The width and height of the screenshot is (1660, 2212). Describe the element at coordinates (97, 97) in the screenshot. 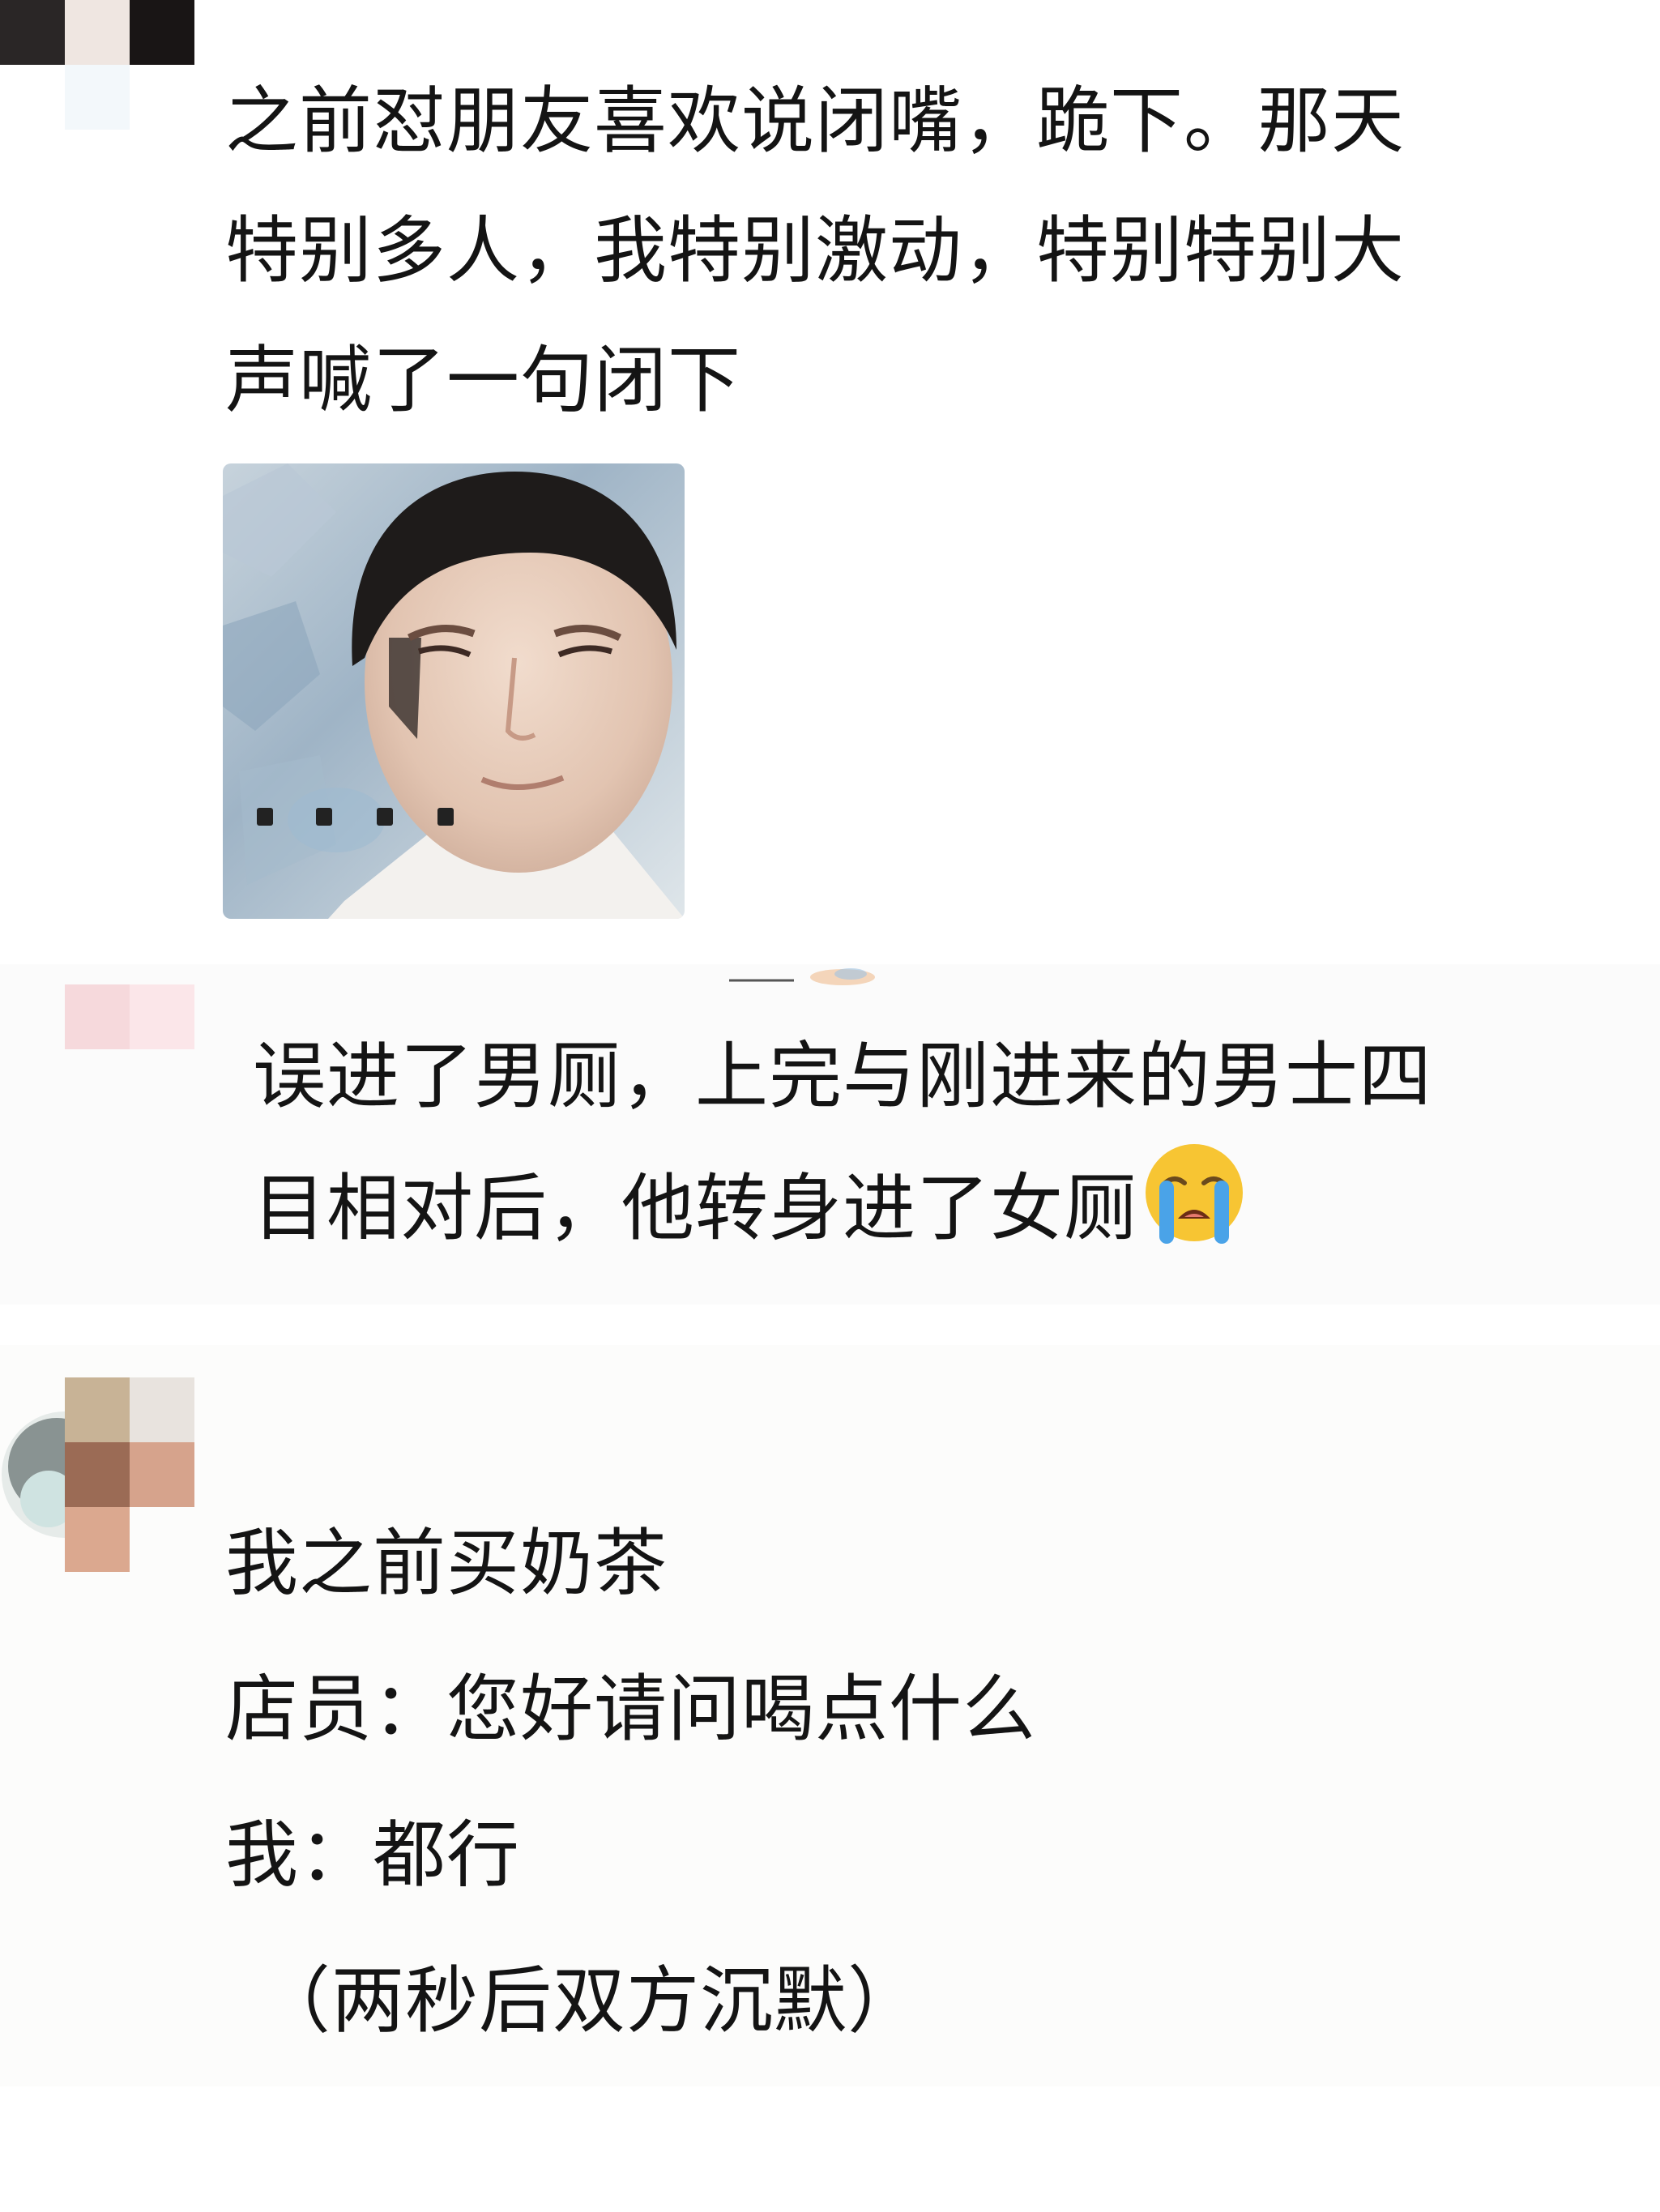

I see `avatar-blur` at that location.